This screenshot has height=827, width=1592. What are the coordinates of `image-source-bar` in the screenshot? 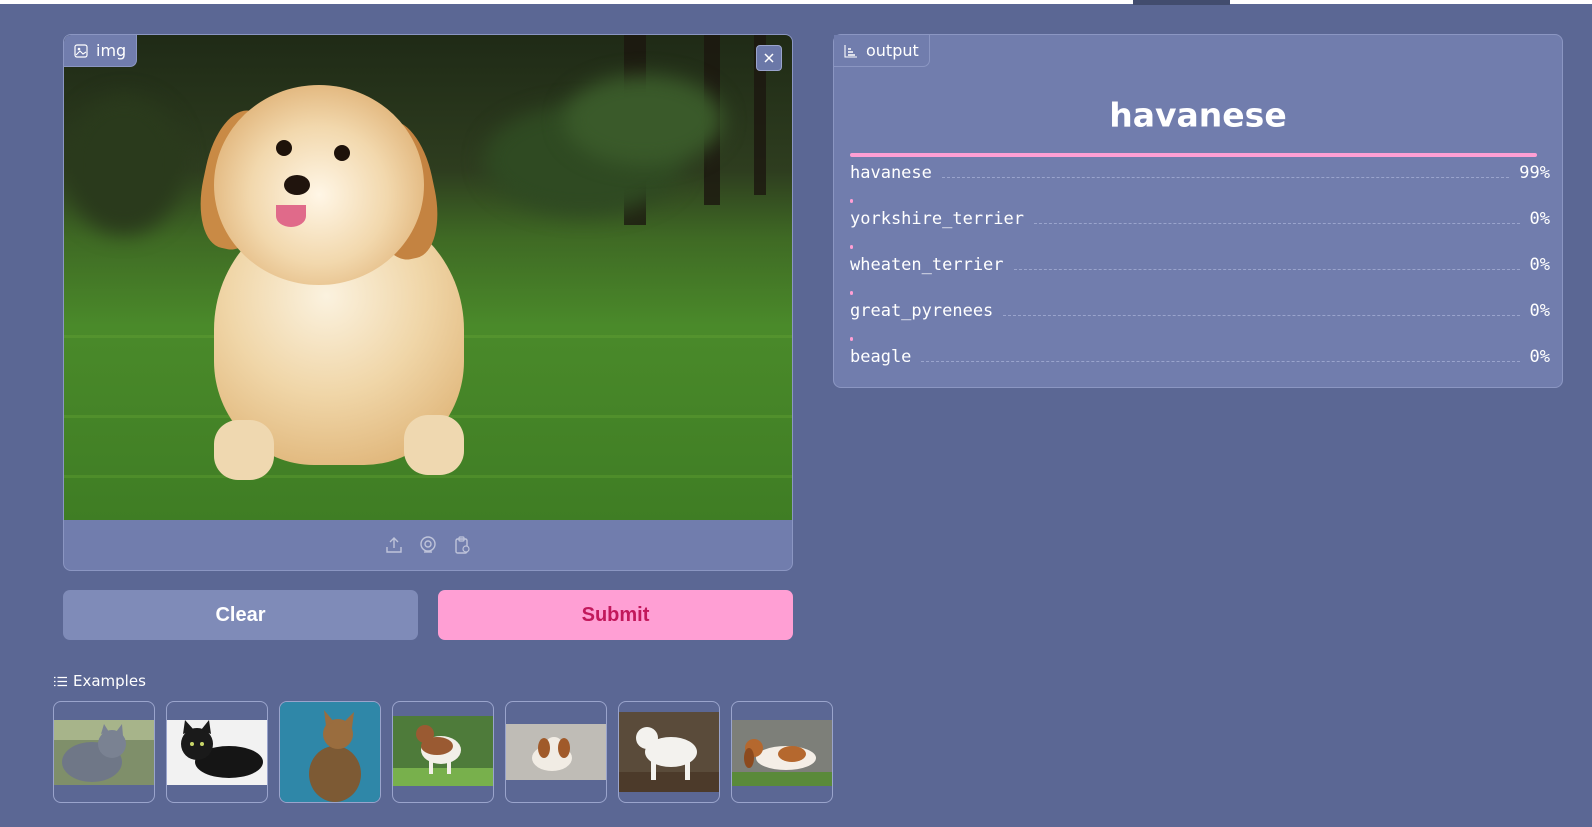 It's located at (428, 545).